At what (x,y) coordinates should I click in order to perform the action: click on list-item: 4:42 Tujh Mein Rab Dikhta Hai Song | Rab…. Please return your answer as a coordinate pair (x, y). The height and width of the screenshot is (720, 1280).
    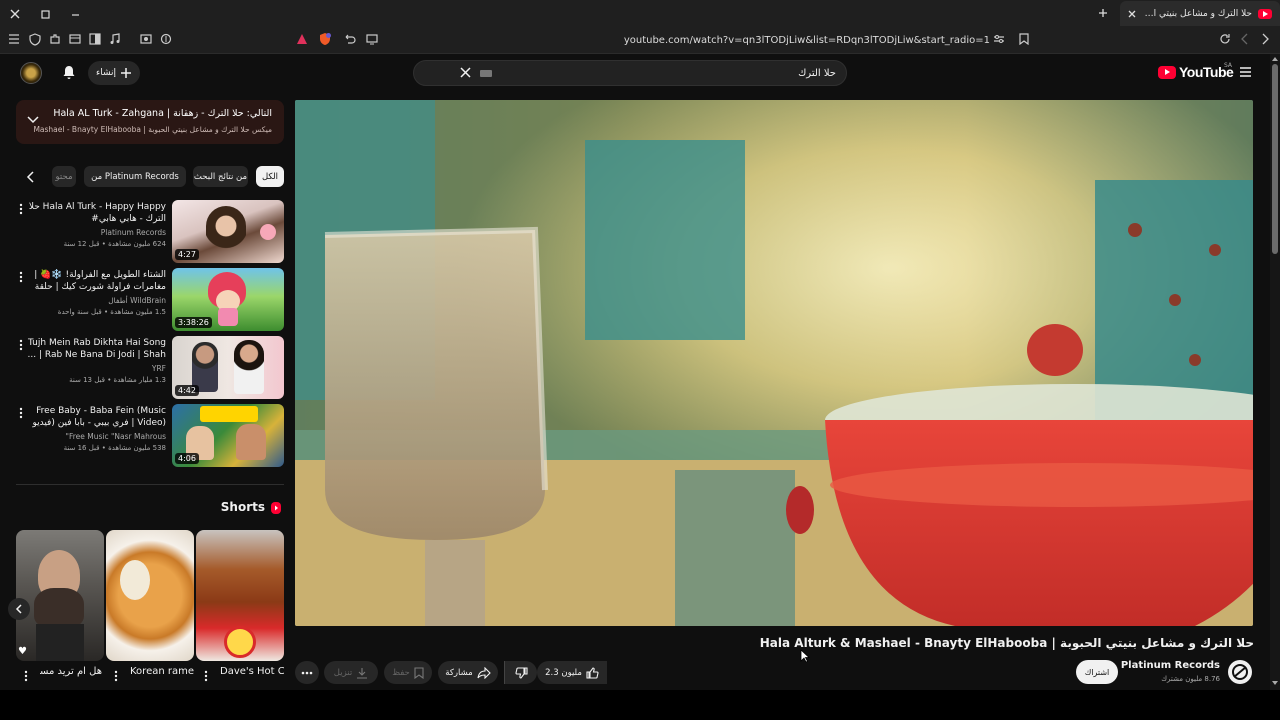
    Looking at the image, I should click on (150, 367).